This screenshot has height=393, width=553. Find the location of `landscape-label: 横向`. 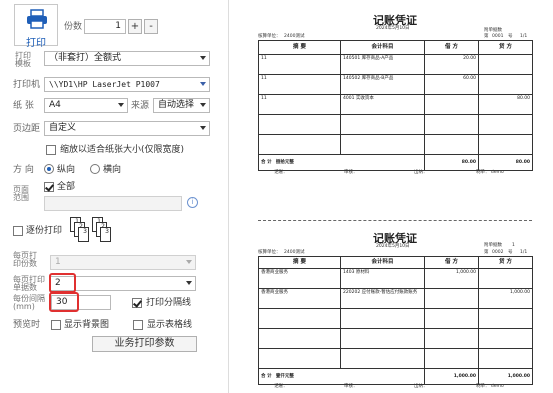

landscape-label: 横向 is located at coordinates (112, 170).